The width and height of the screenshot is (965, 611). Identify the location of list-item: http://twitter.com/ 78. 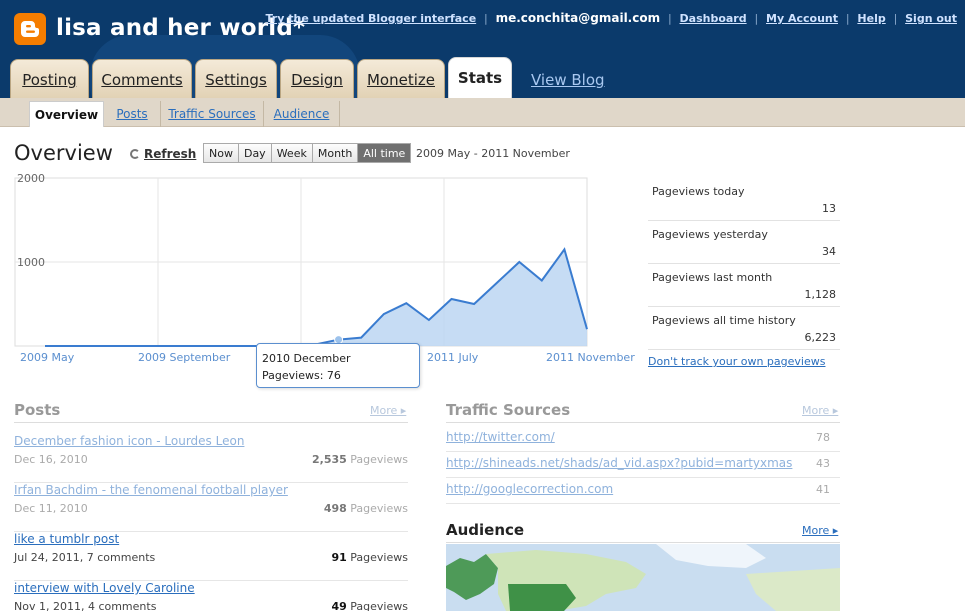
(643, 439).